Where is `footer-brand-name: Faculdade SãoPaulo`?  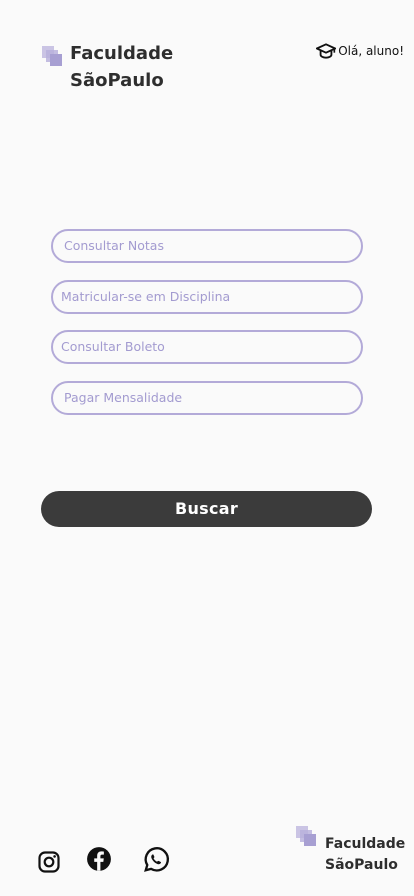
footer-brand-name: Faculdade SãoPaulo is located at coordinates (365, 855).